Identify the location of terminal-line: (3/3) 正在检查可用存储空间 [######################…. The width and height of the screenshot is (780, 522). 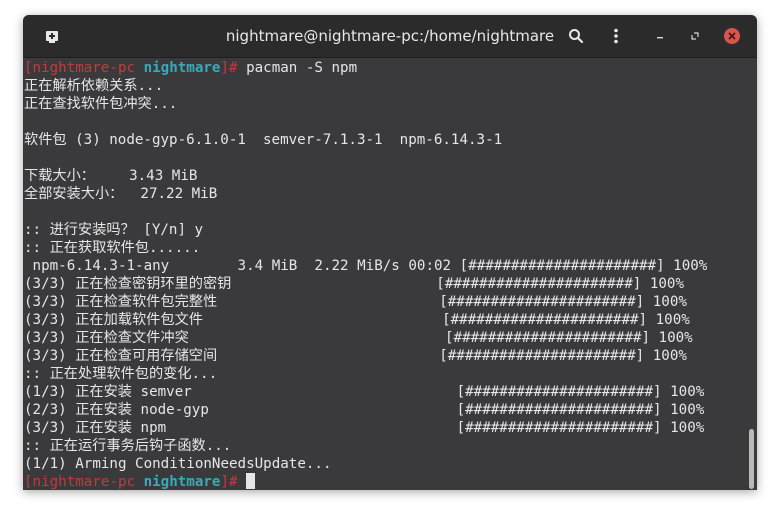
(355, 356).